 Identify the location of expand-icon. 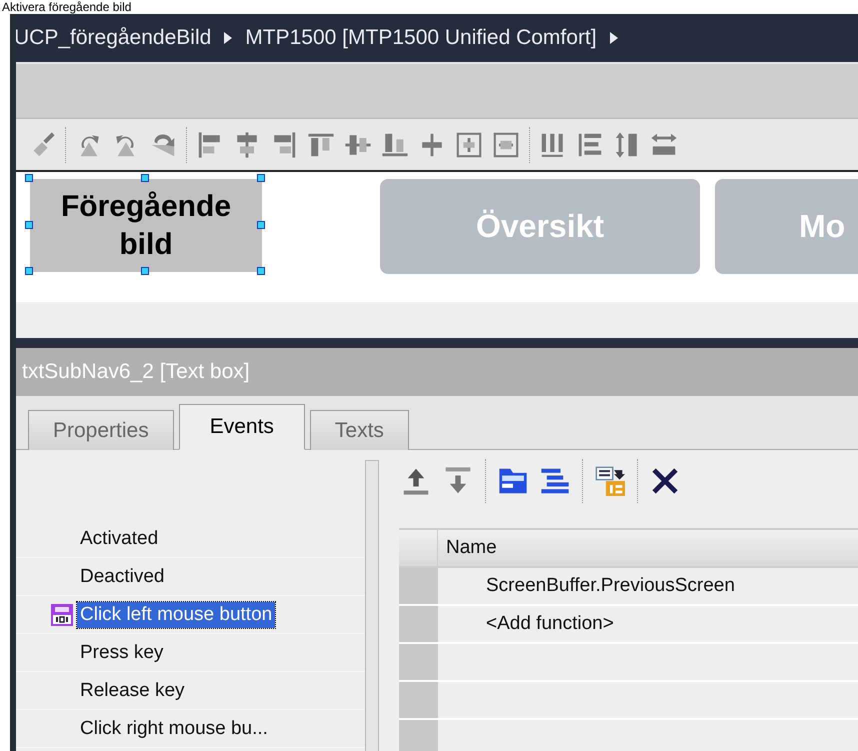
(555, 481).